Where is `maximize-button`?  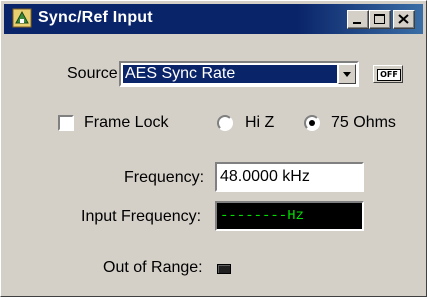 maximize-button is located at coordinates (380, 19).